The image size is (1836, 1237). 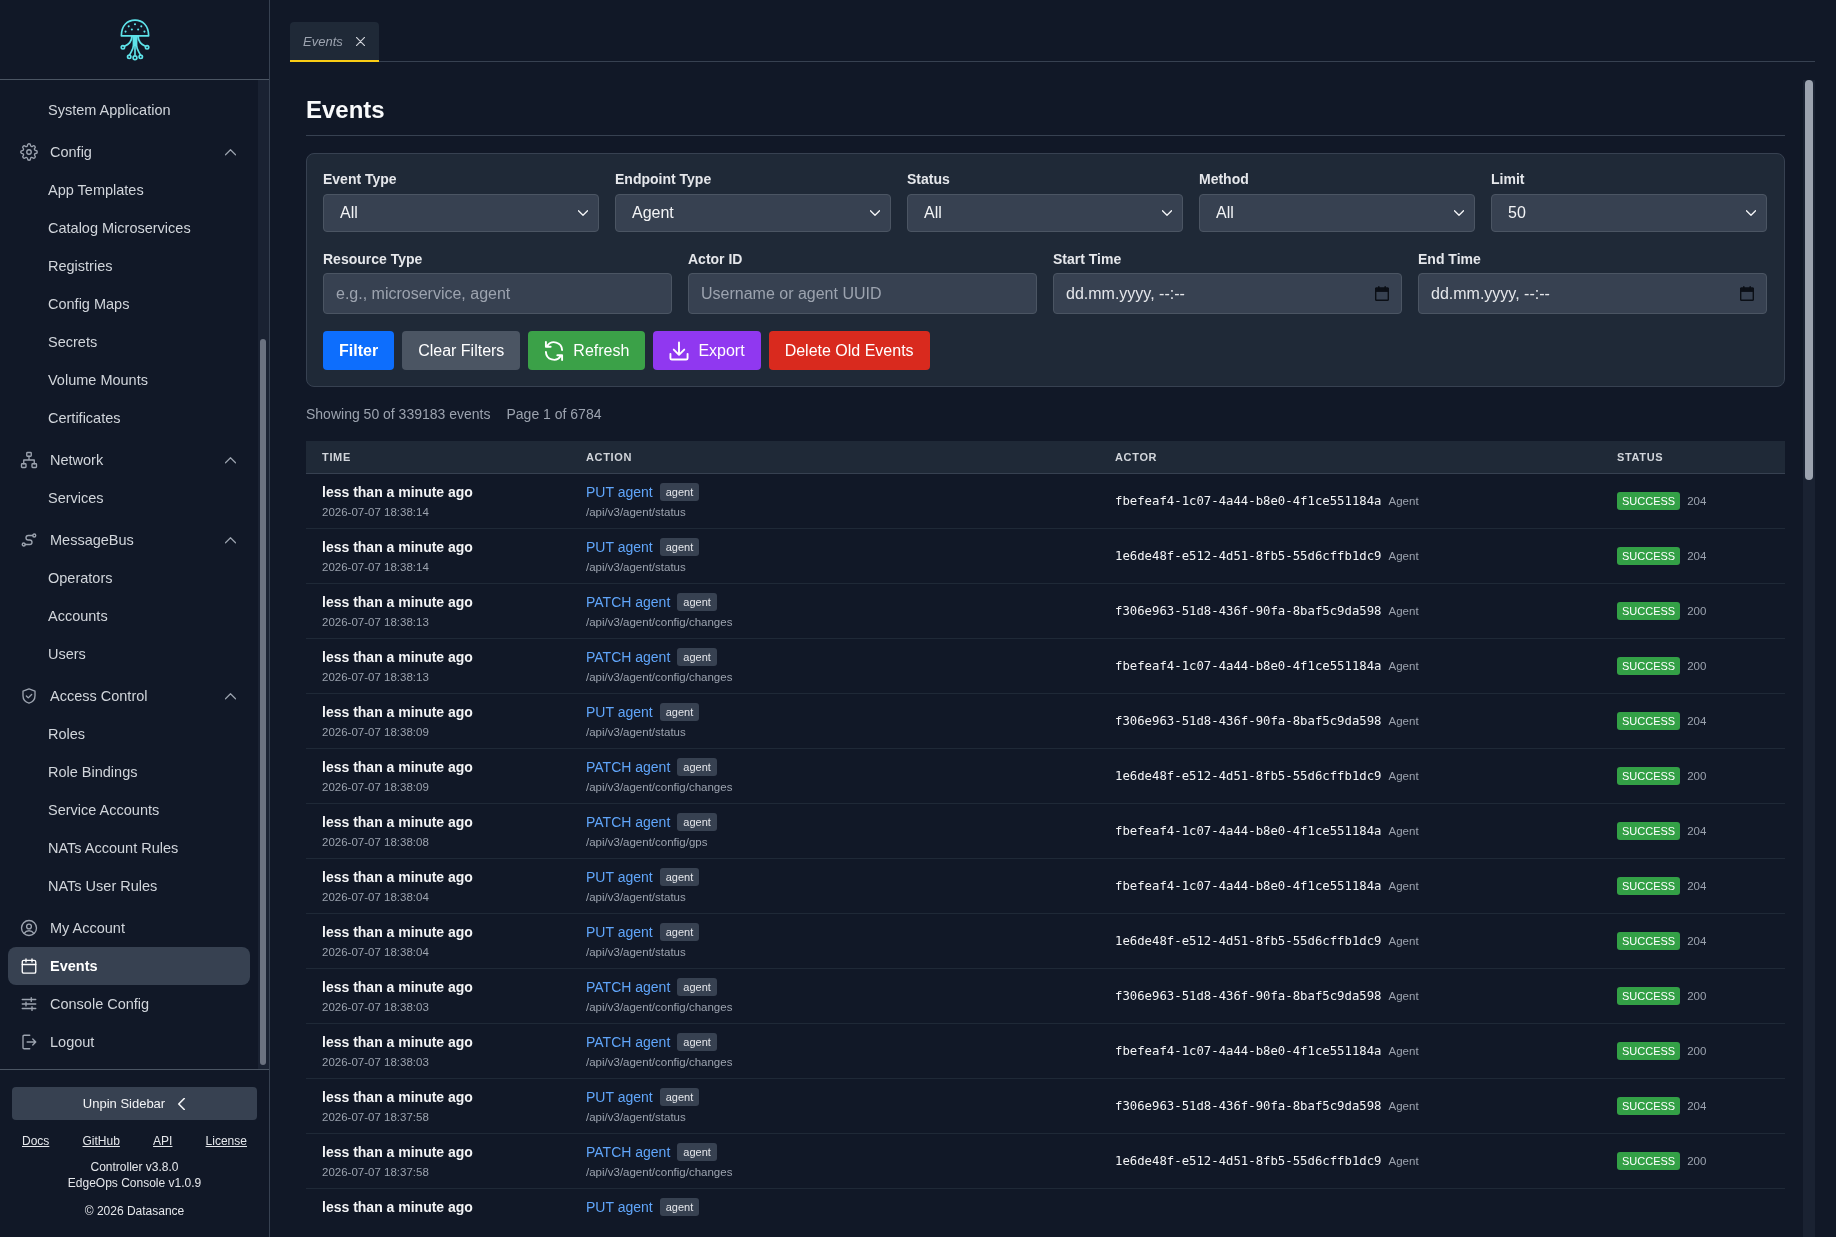 What do you see at coordinates (1248, 996) in the screenshot?
I see `actor-id: f306e963-51d8-436f-90fa-8baf5c9da598` at bounding box center [1248, 996].